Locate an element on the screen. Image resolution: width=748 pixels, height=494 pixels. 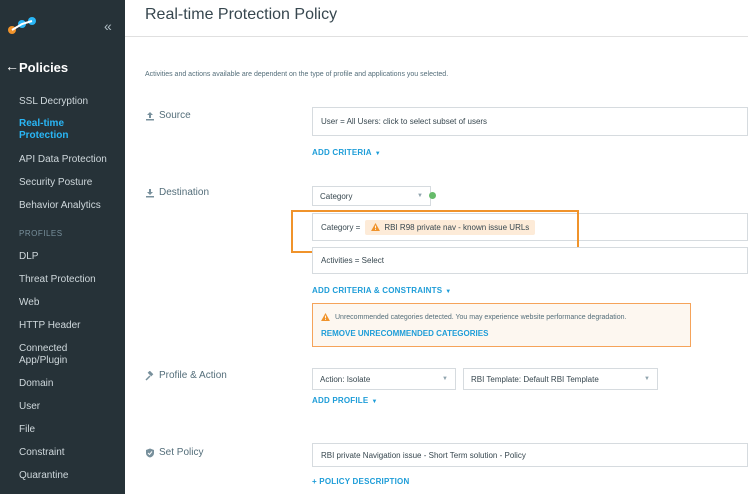
set-policy-label: Set Policy is located at coordinates (181, 452).